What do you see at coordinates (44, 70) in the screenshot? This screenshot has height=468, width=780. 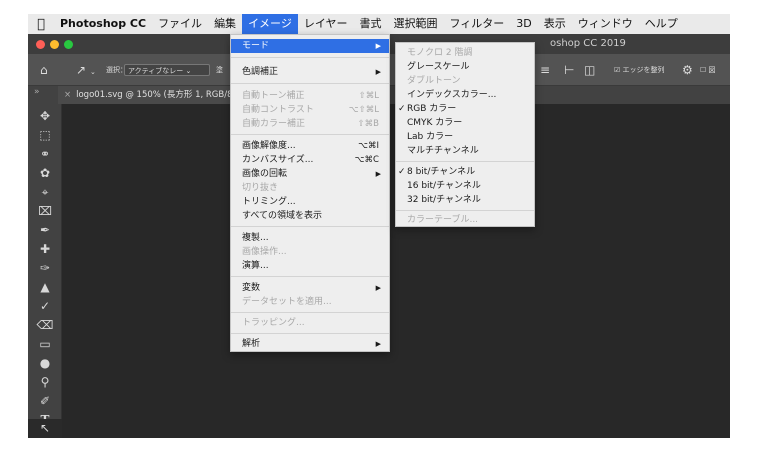 I see `home-icon: ⌂` at bounding box center [44, 70].